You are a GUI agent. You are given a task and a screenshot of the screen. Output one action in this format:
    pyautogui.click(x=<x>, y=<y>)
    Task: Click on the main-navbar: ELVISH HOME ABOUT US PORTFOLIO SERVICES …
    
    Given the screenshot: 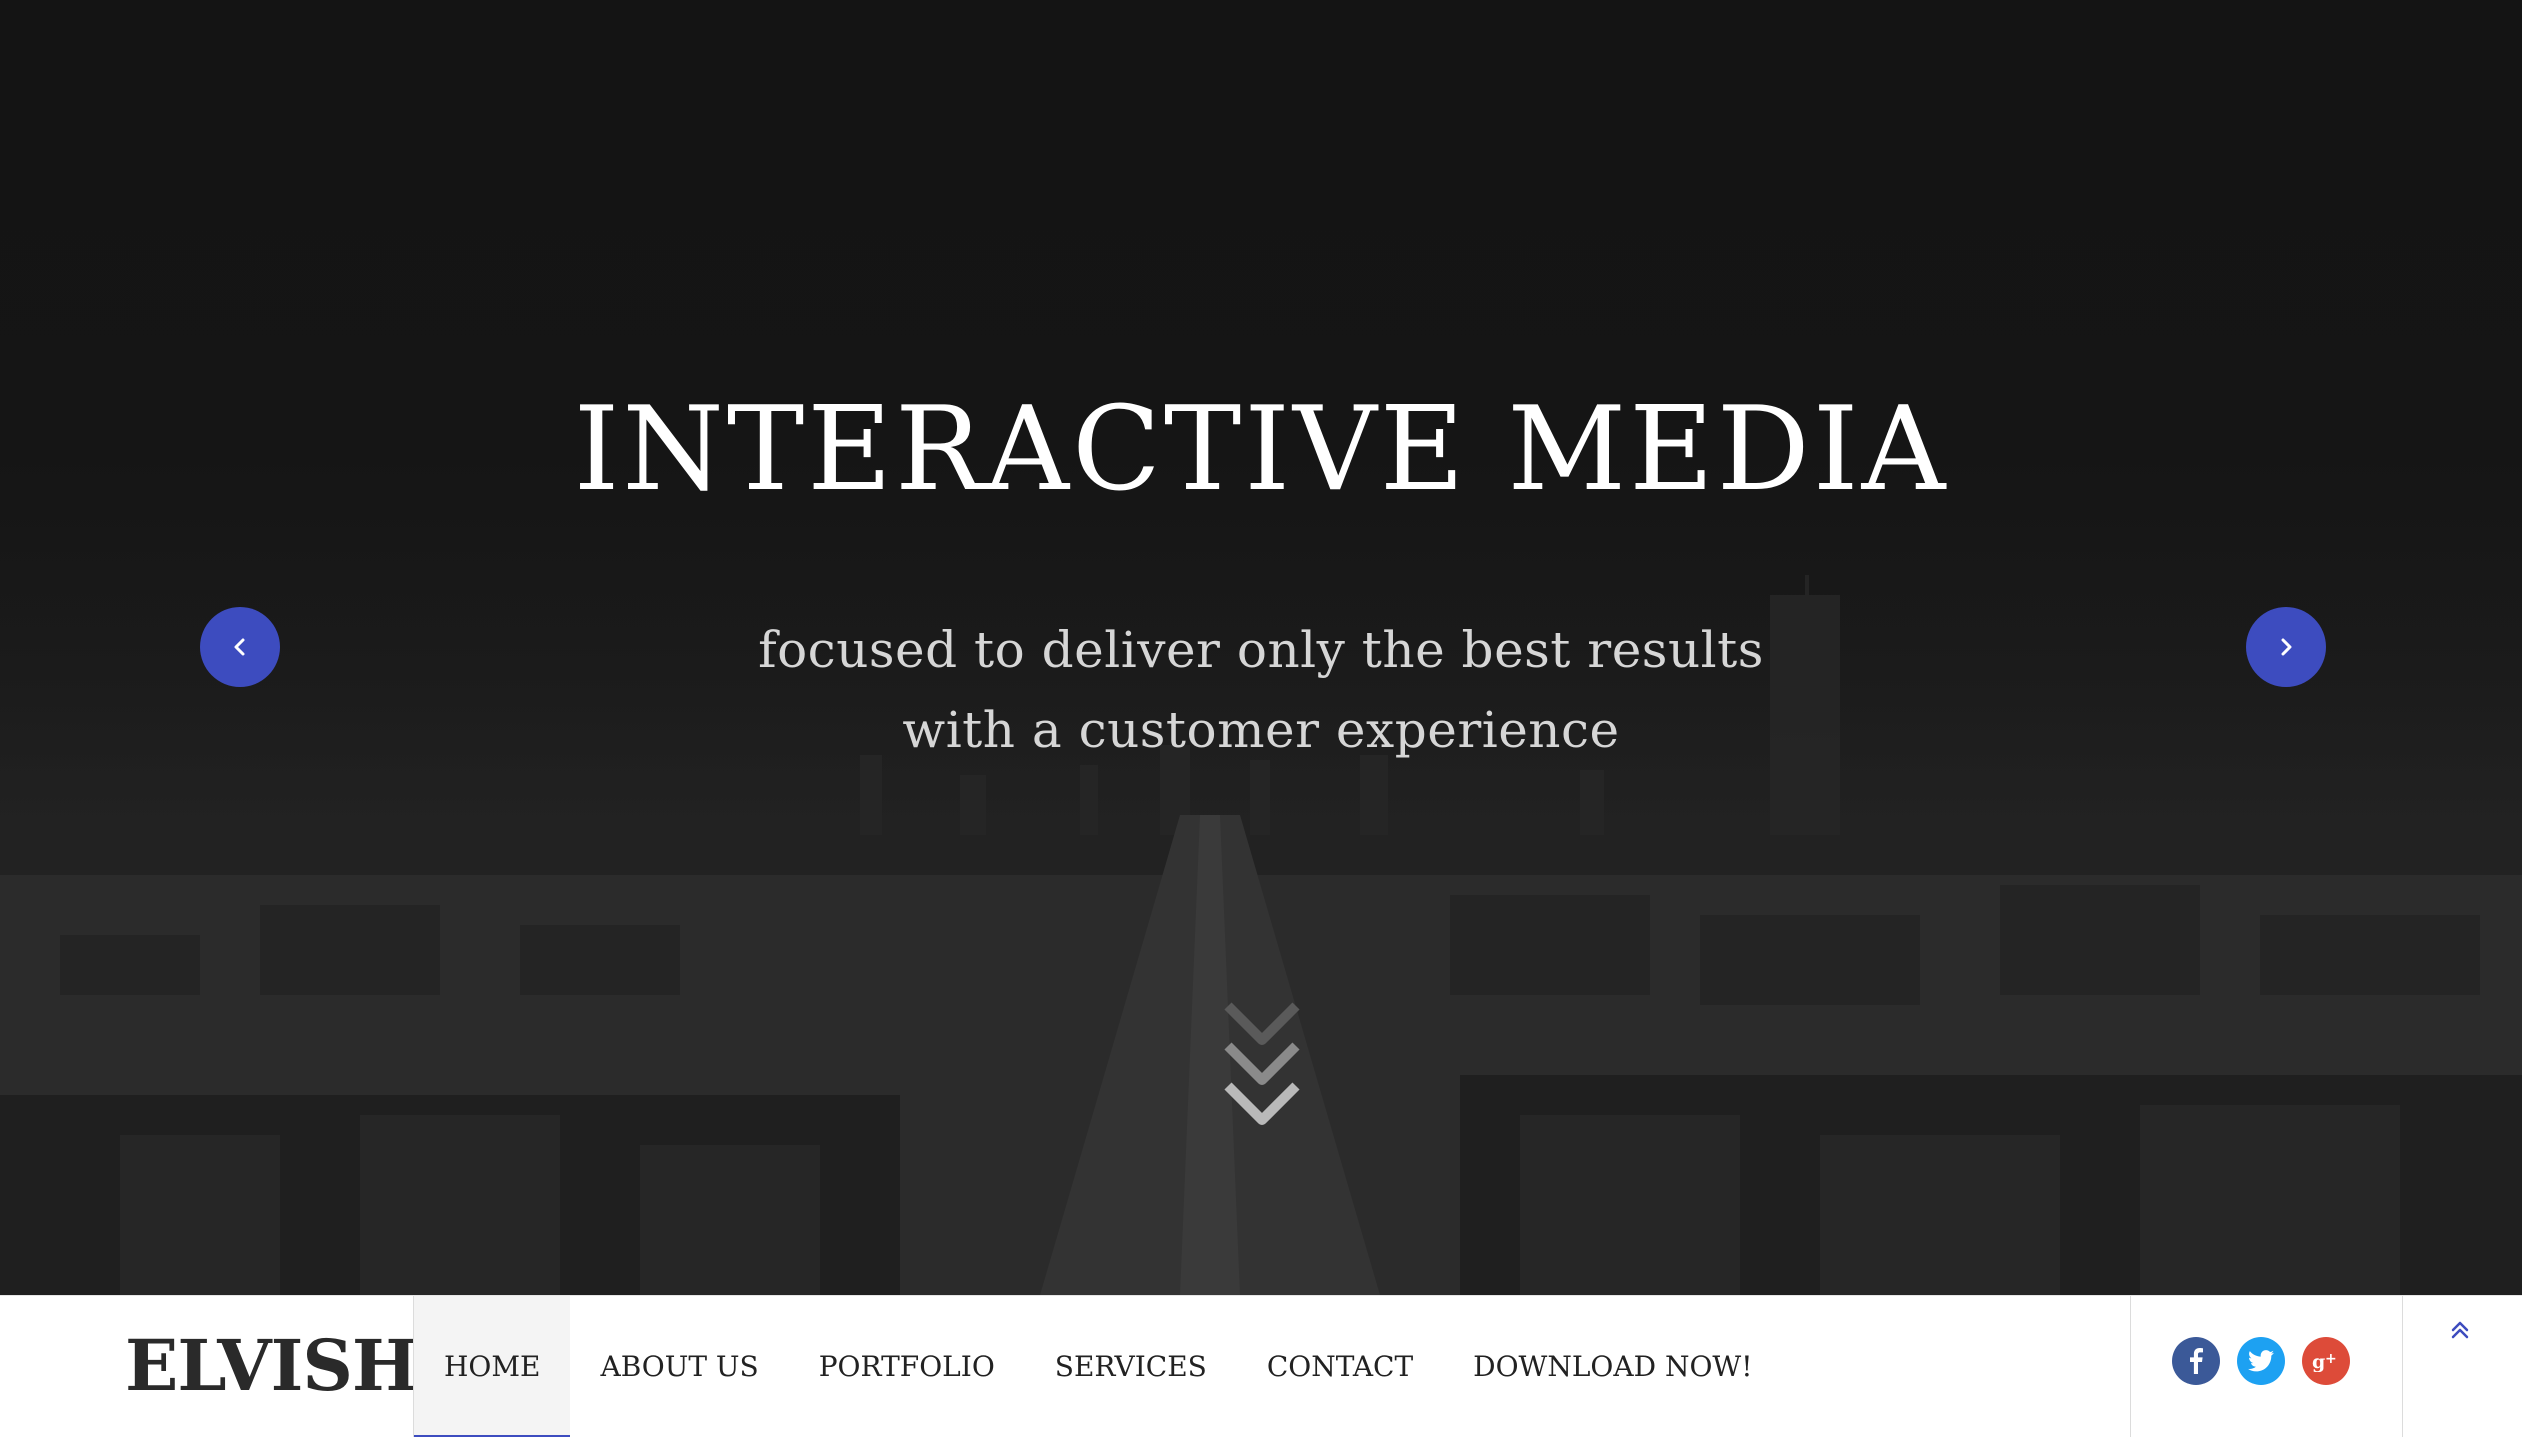 What is the action you would take?
    pyautogui.click(x=1261, y=1366)
    